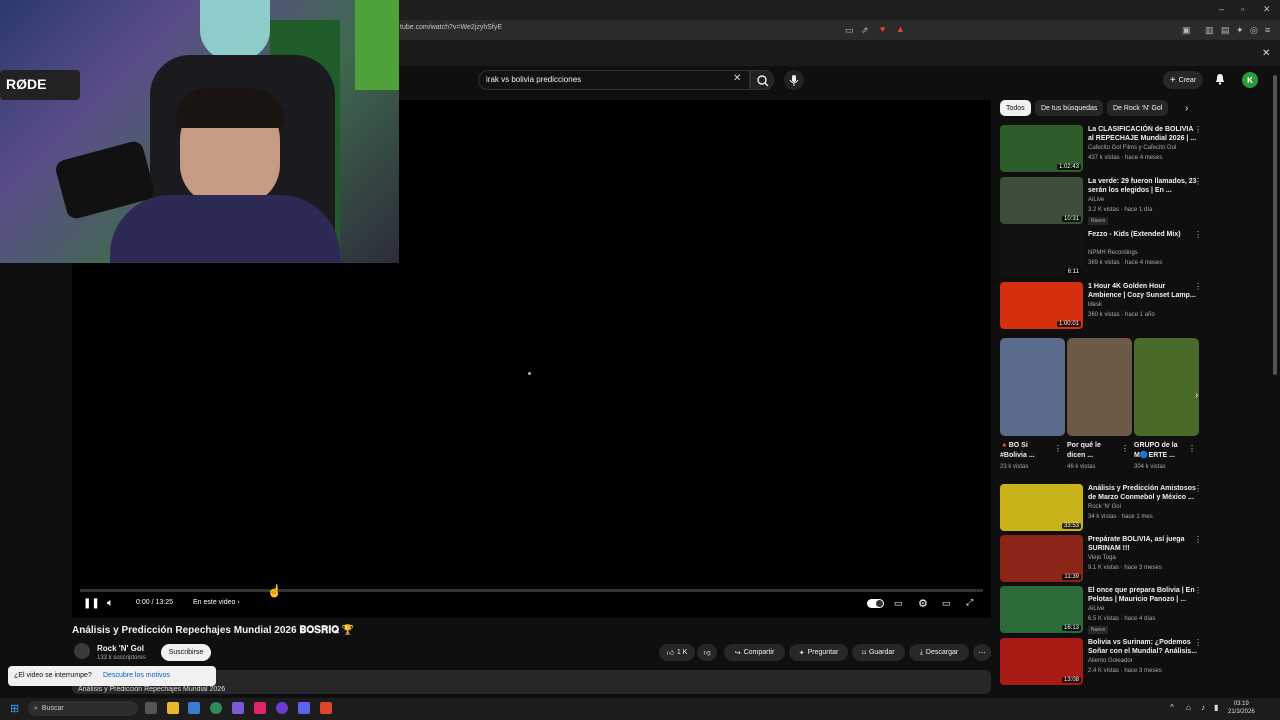 This screenshot has height=720, width=1280. I want to click on url-text: tube.com/watch?v=We2jzyhSfyE, so click(451, 27).